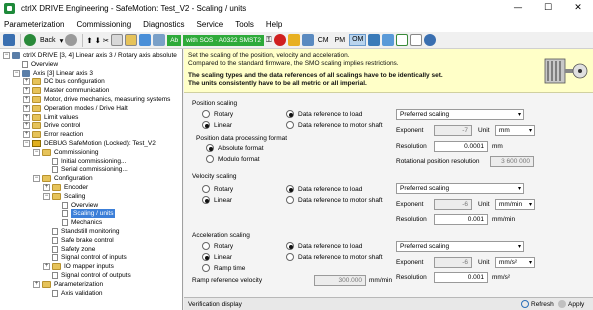 Image resolution: width=593 pixels, height=310 pixels. I want to click on forward-icon, so click(71, 40).